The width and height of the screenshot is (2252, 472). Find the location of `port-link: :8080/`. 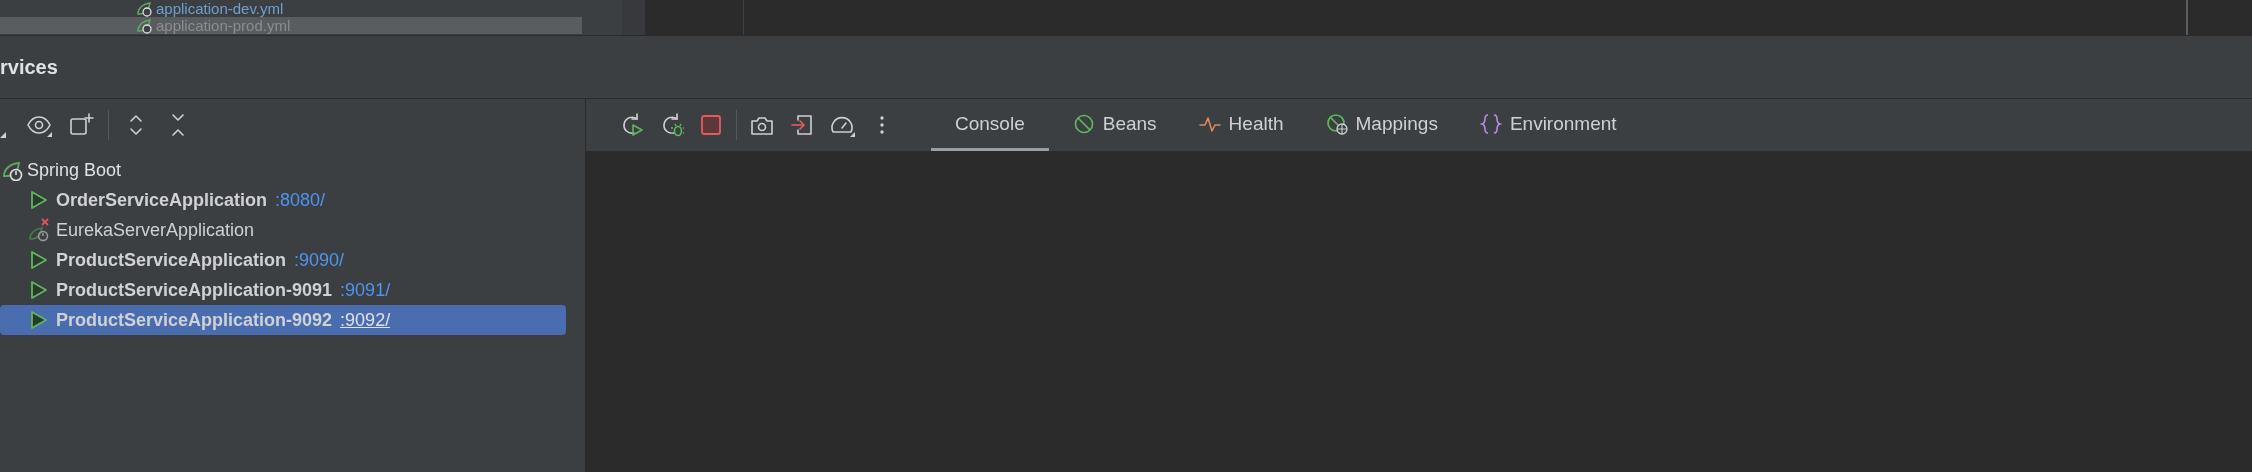

port-link: :8080/ is located at coordinates (300, 200).